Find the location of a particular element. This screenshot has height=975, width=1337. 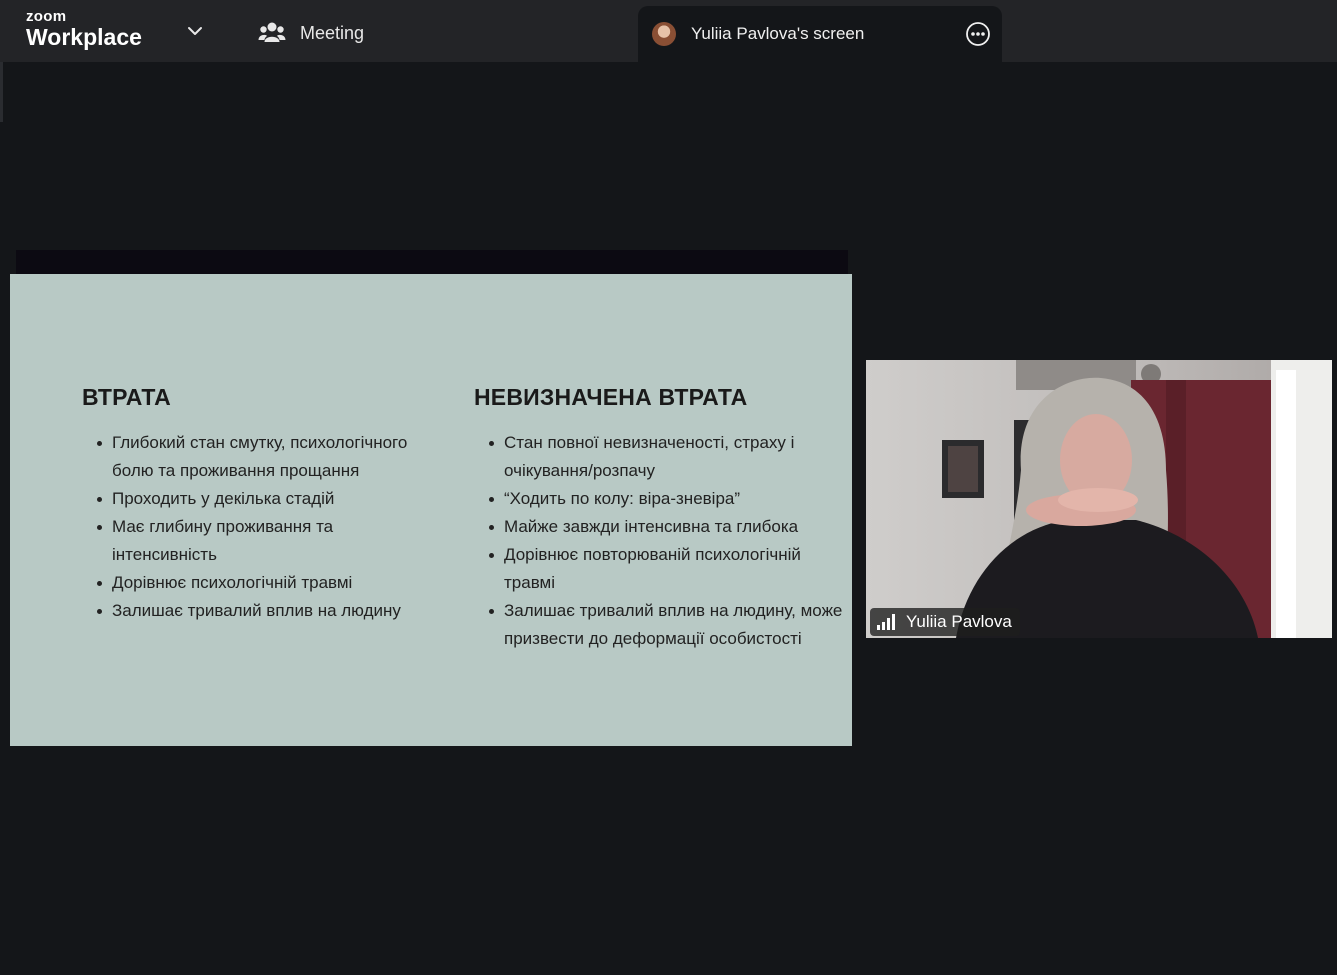

shared-screen-tab: Yuliia Pavlova's screen is located at coordinates (820, 34).